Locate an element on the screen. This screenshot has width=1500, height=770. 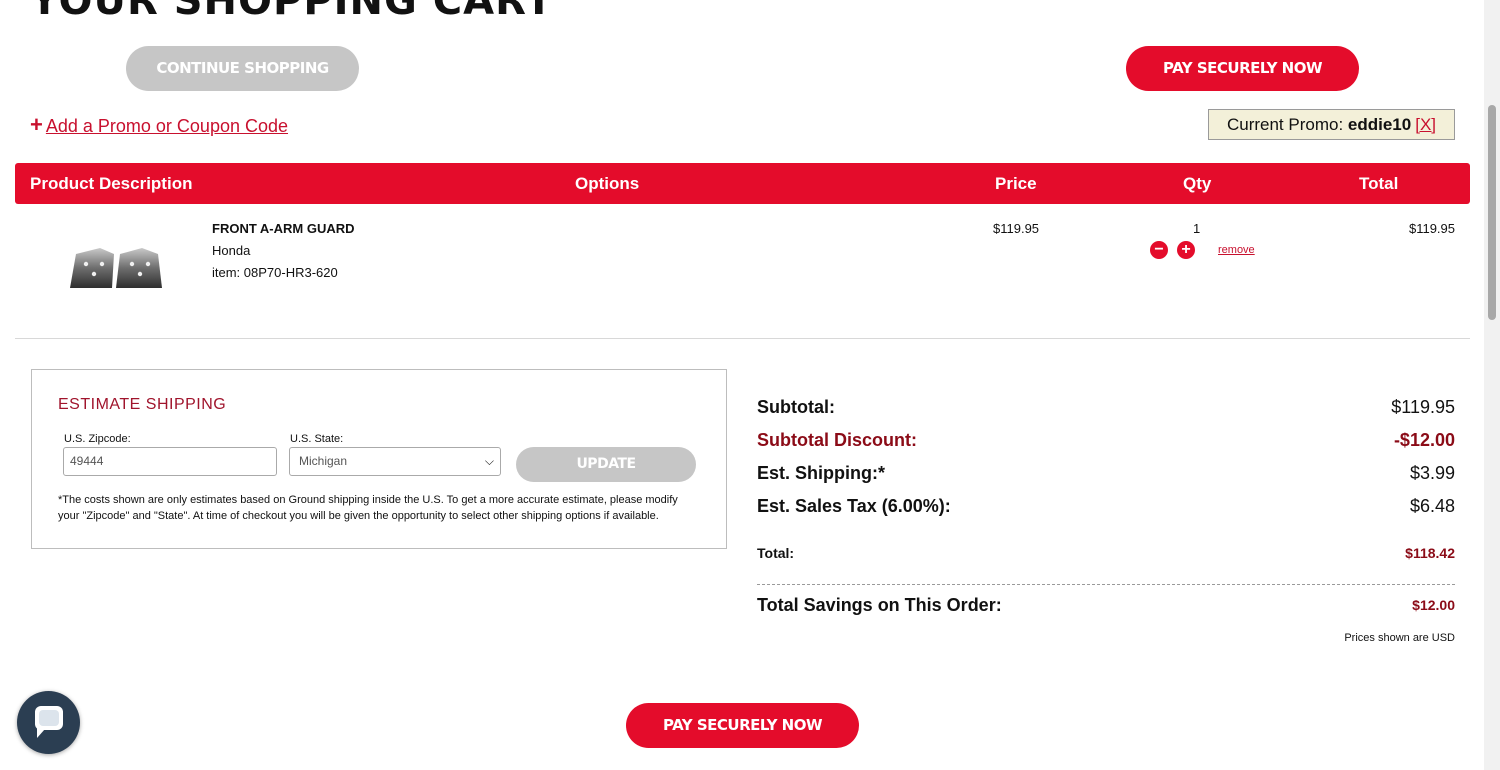
scrollbar-thumb is located at coordinates (1492, 212).